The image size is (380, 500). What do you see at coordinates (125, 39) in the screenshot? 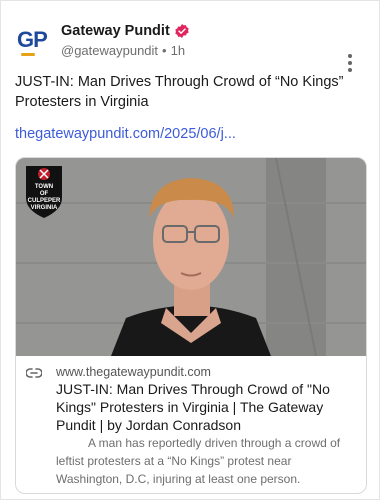
I see `author-info: Gateway Pundit @gatewaypundit • 1h` at bounding box center [125, 39].